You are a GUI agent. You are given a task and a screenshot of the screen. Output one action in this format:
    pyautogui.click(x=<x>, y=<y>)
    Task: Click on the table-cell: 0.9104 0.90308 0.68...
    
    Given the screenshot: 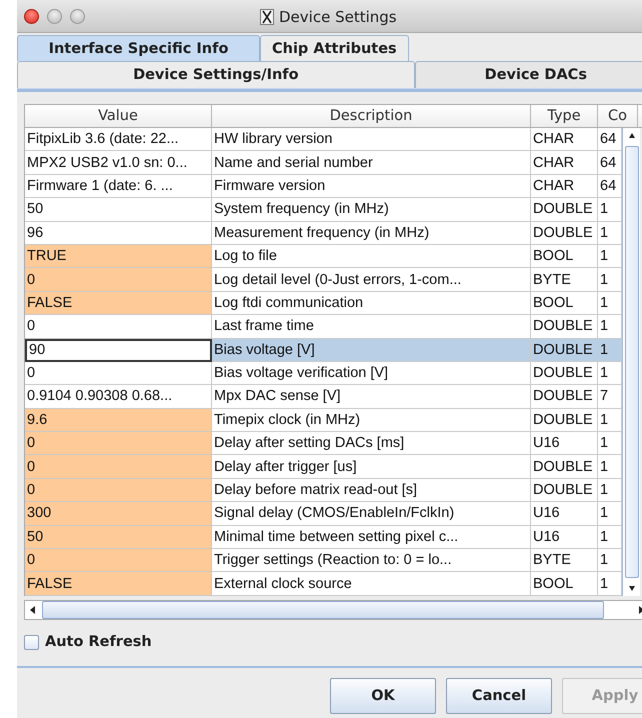 What is the action you would take?
    pyautogui.click(x=118, y=397)
    